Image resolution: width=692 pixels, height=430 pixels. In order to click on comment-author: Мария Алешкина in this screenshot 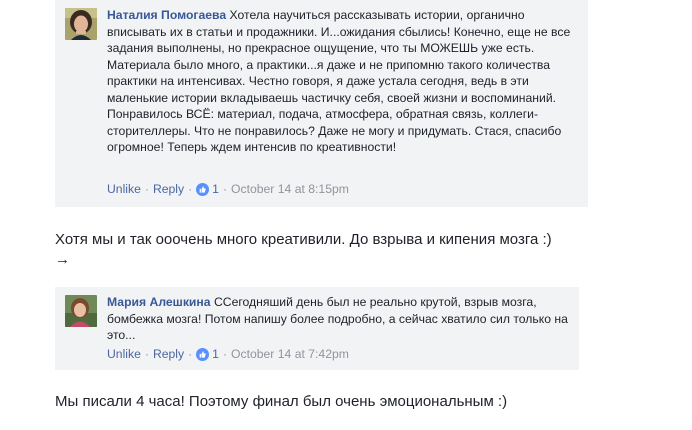, I will do `click(159, 302)`.